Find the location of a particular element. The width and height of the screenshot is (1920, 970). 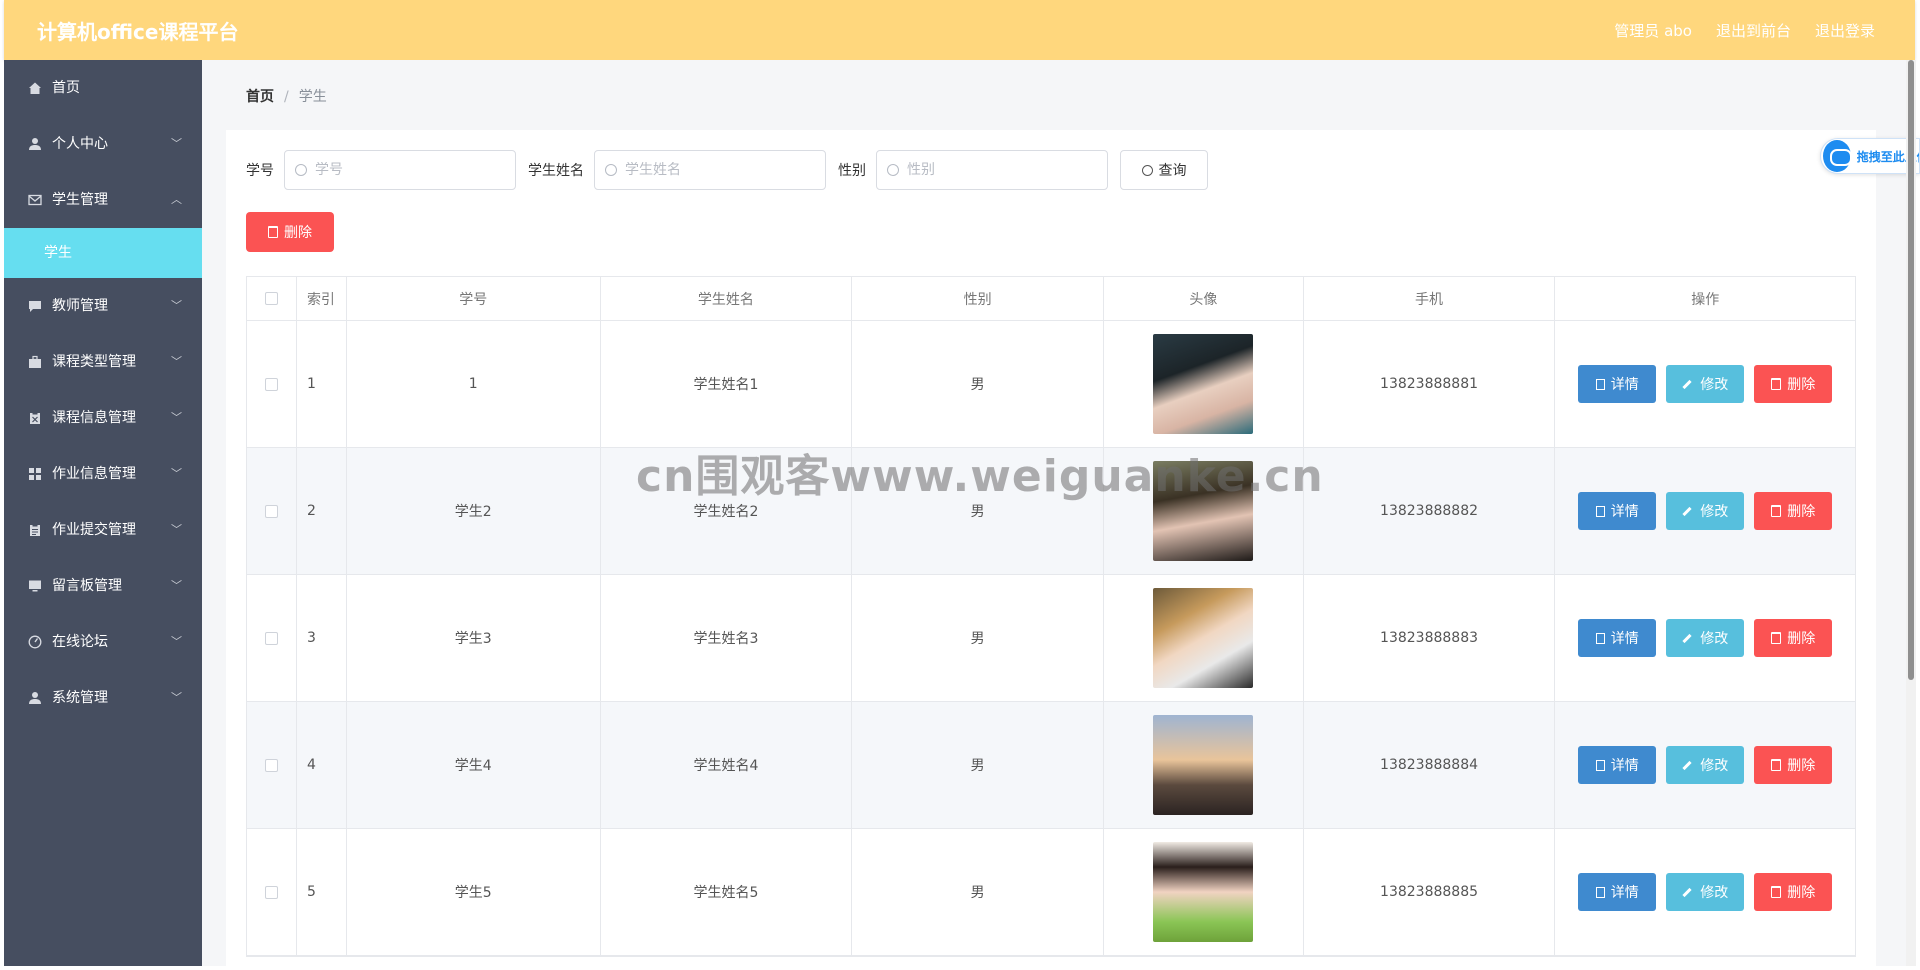

cell-student-name: 学生姓名4 is located at coordinates (727, 765).